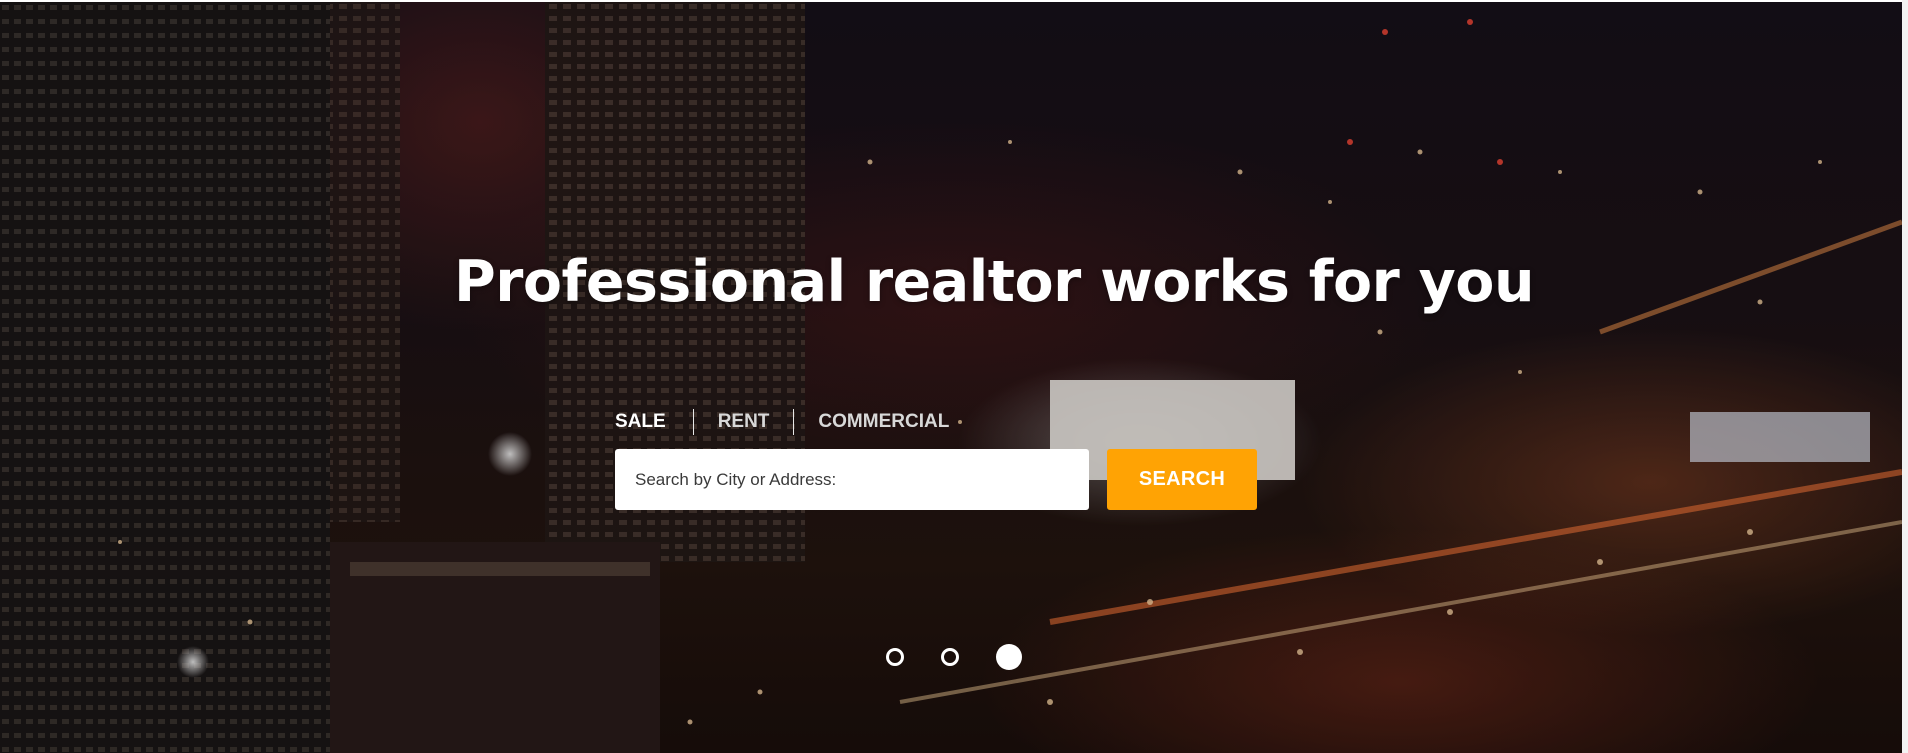  What do you see at coordinates (883, 422) in the screenshot?
I see `tab-commercial: COMMERCIAL` at bounding box center [883, 422].